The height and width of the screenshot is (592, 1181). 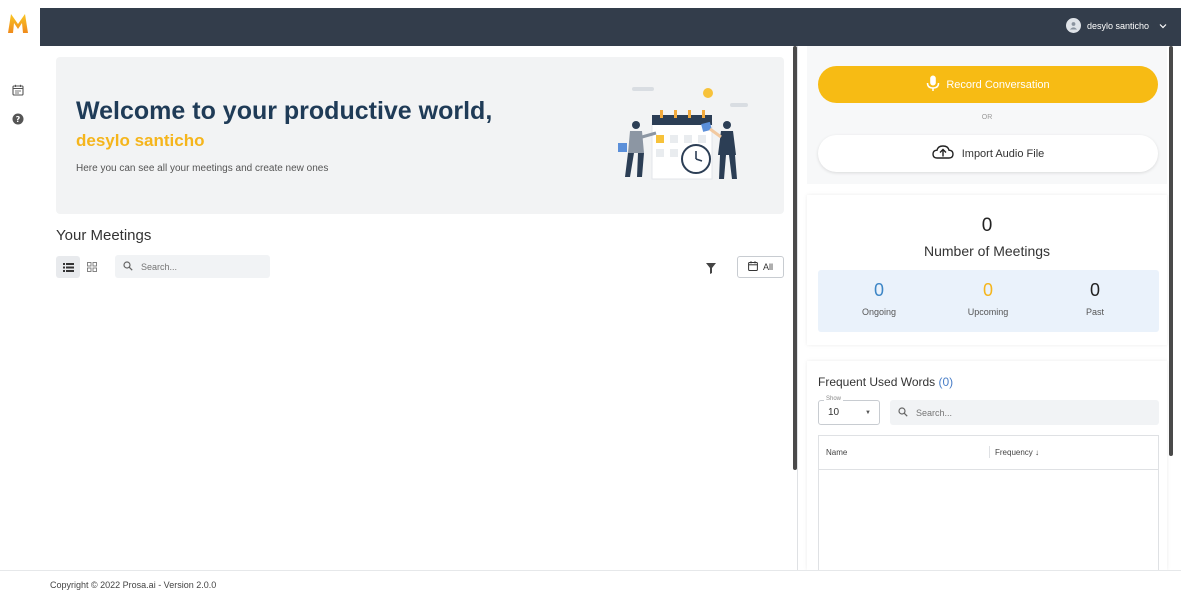 I want to click on sort-down-icon: ↓, so click(x=1037, y=452).